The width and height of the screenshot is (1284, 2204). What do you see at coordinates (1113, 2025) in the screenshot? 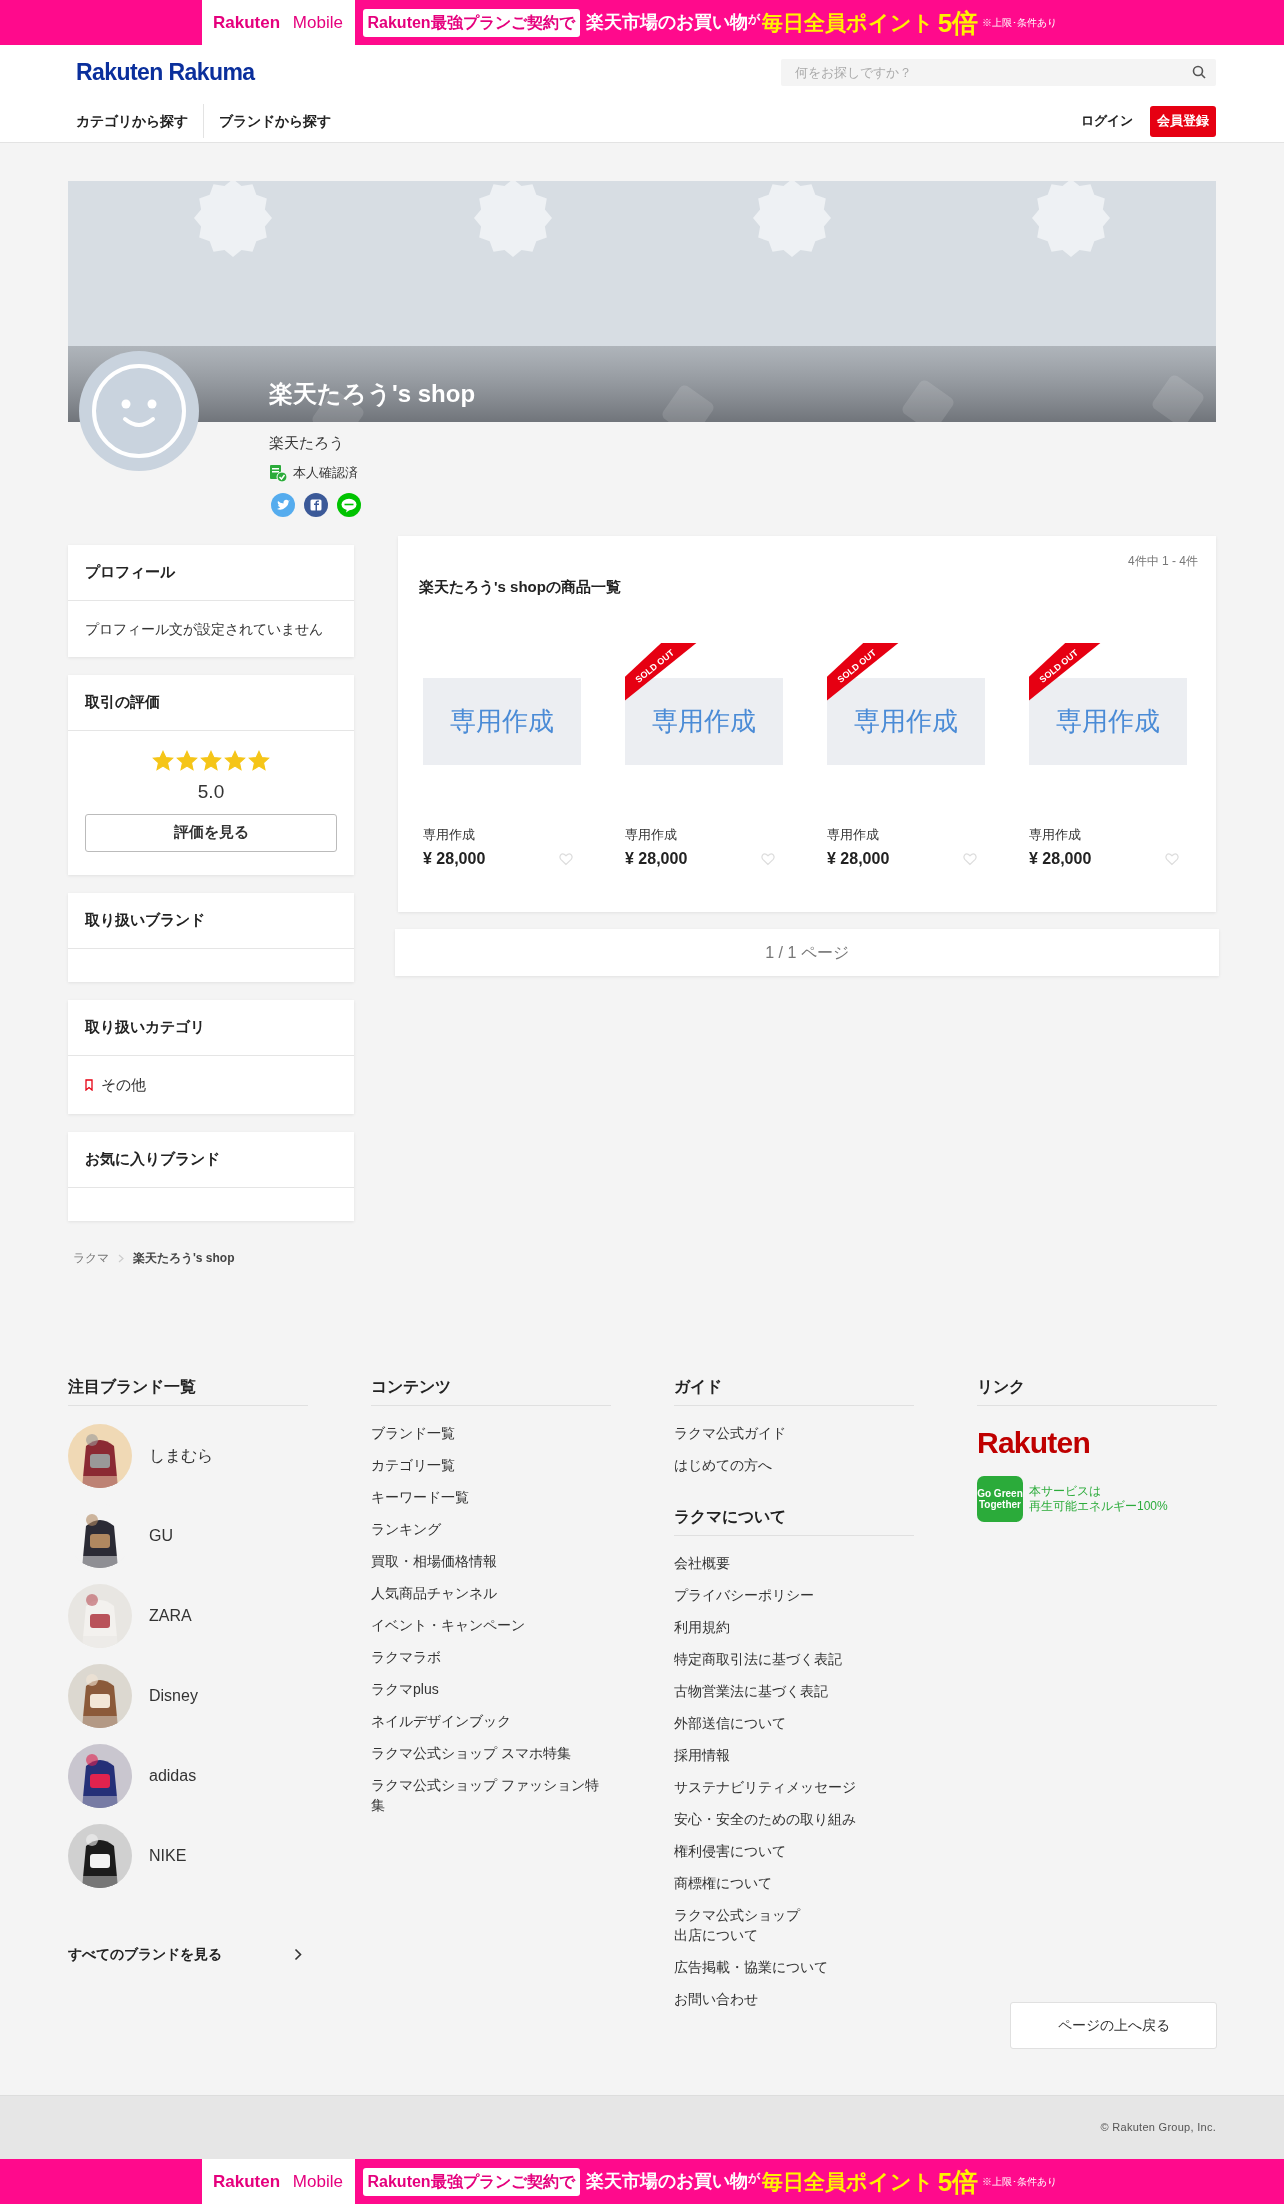
I see `back-to-top-button: ページの上へ戻る` at bounding box center [1113, 2025].